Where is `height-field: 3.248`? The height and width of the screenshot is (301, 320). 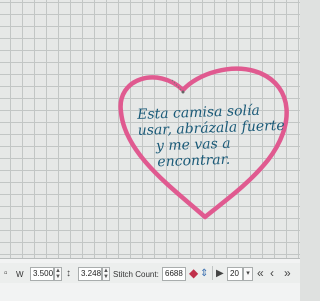 height-field: 3.248 is located at coordinates (90, 274).